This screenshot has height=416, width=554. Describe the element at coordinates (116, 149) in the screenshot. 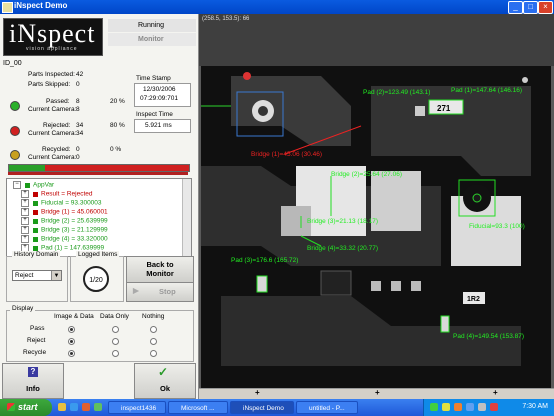

I see `recycled-percent: 0 %` at that location.